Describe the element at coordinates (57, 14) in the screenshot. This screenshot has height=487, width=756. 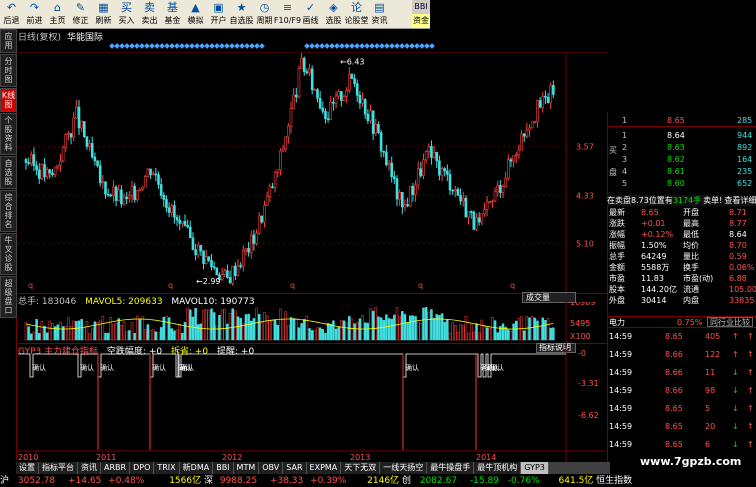
I see `home-button: ⌂ 主页` at that location.